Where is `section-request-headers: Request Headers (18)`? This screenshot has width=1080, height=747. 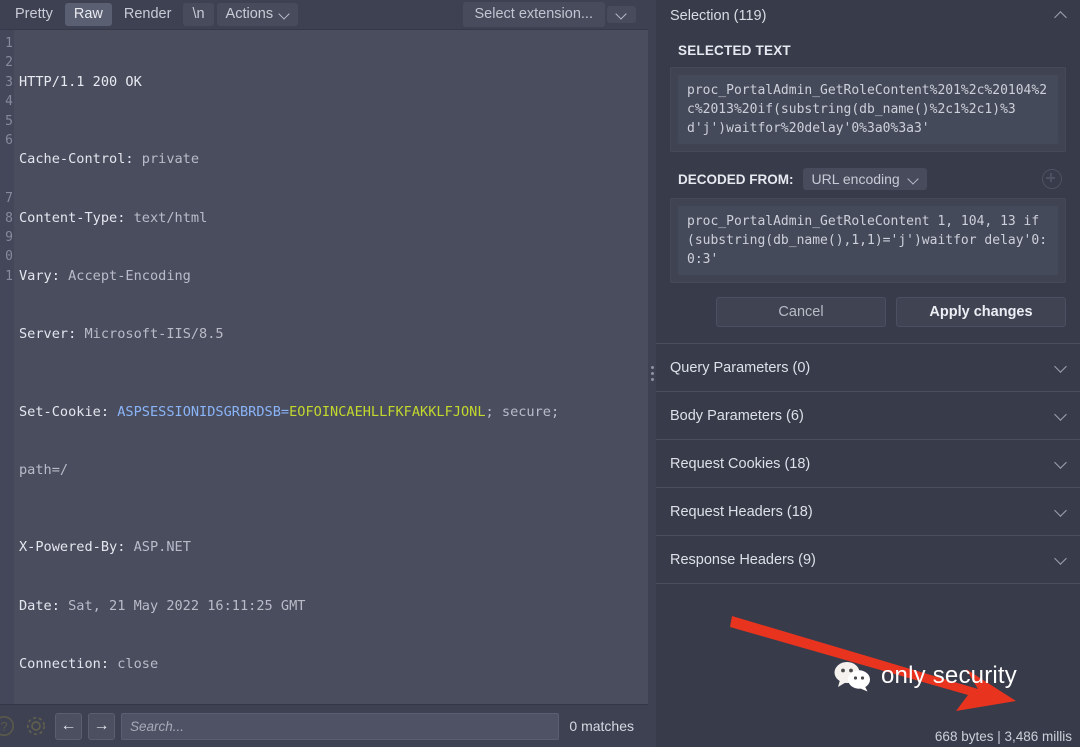 section-request-headers: Request Headers (18) is located at coordinates (868, 511).